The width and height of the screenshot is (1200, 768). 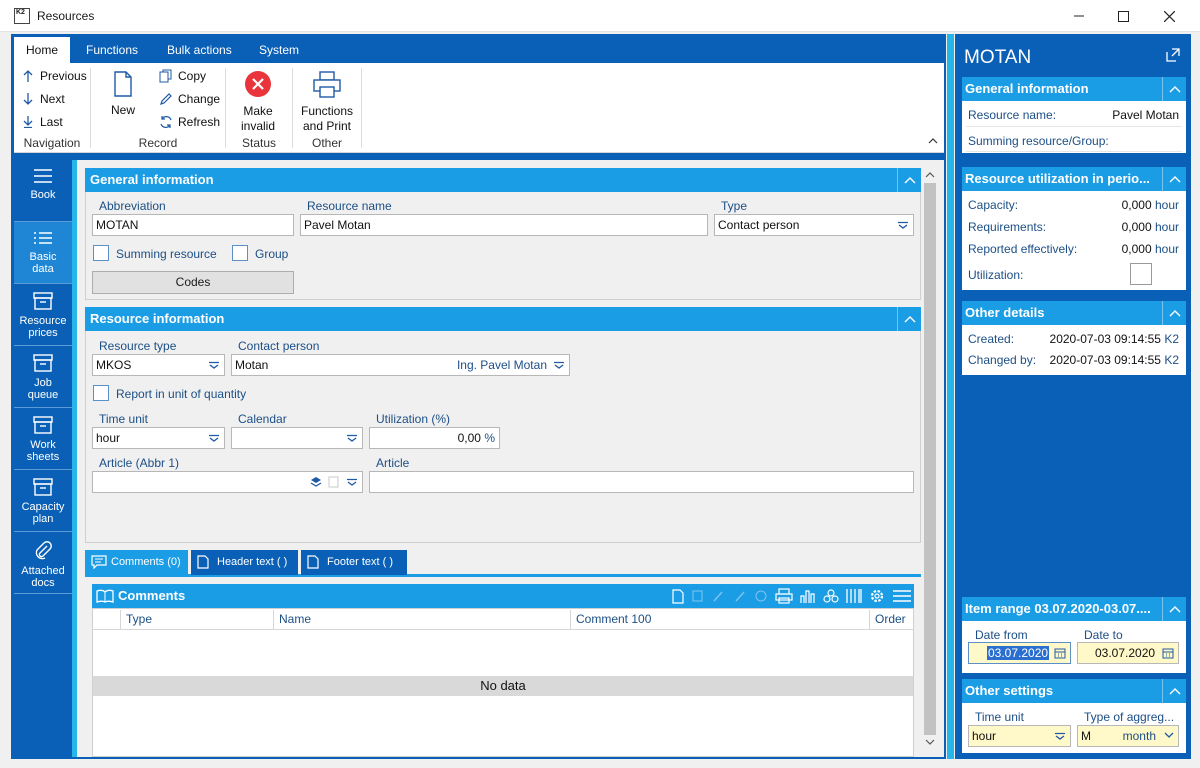 I want to click on contact-person-value: Motan, so click(x=252, y=365).